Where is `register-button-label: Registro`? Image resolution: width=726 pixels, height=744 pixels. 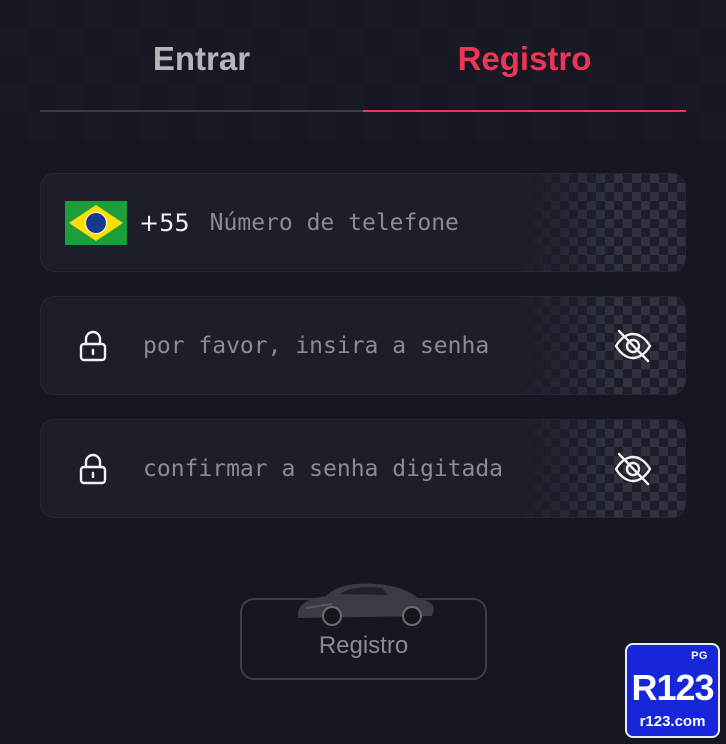 register-button-label: Registro is located at coordinates (363, 645).